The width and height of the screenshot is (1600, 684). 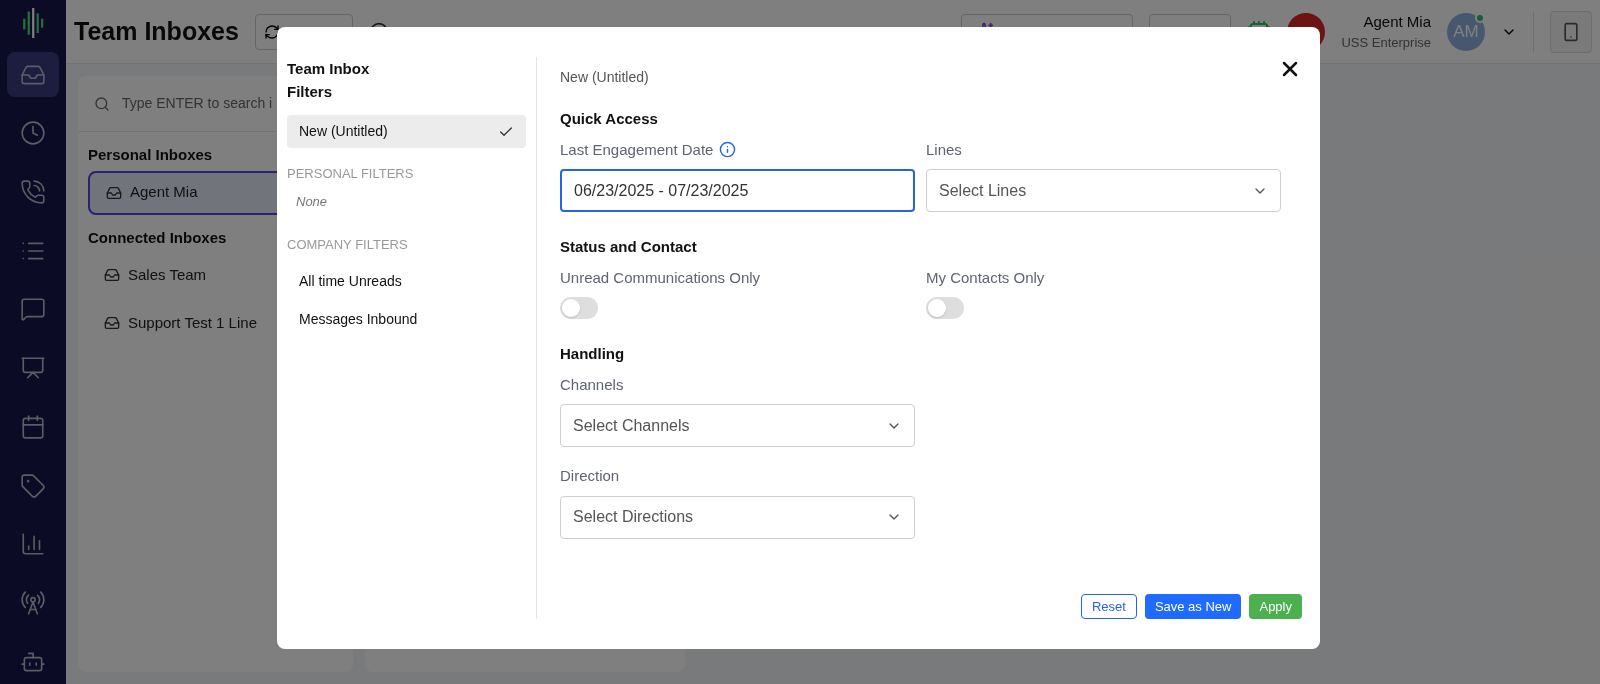 What do you see at coordinates (157, 237) in the screenshot?
I see `section-heading: Connected Inboxes` at bounding box center [157, 237].